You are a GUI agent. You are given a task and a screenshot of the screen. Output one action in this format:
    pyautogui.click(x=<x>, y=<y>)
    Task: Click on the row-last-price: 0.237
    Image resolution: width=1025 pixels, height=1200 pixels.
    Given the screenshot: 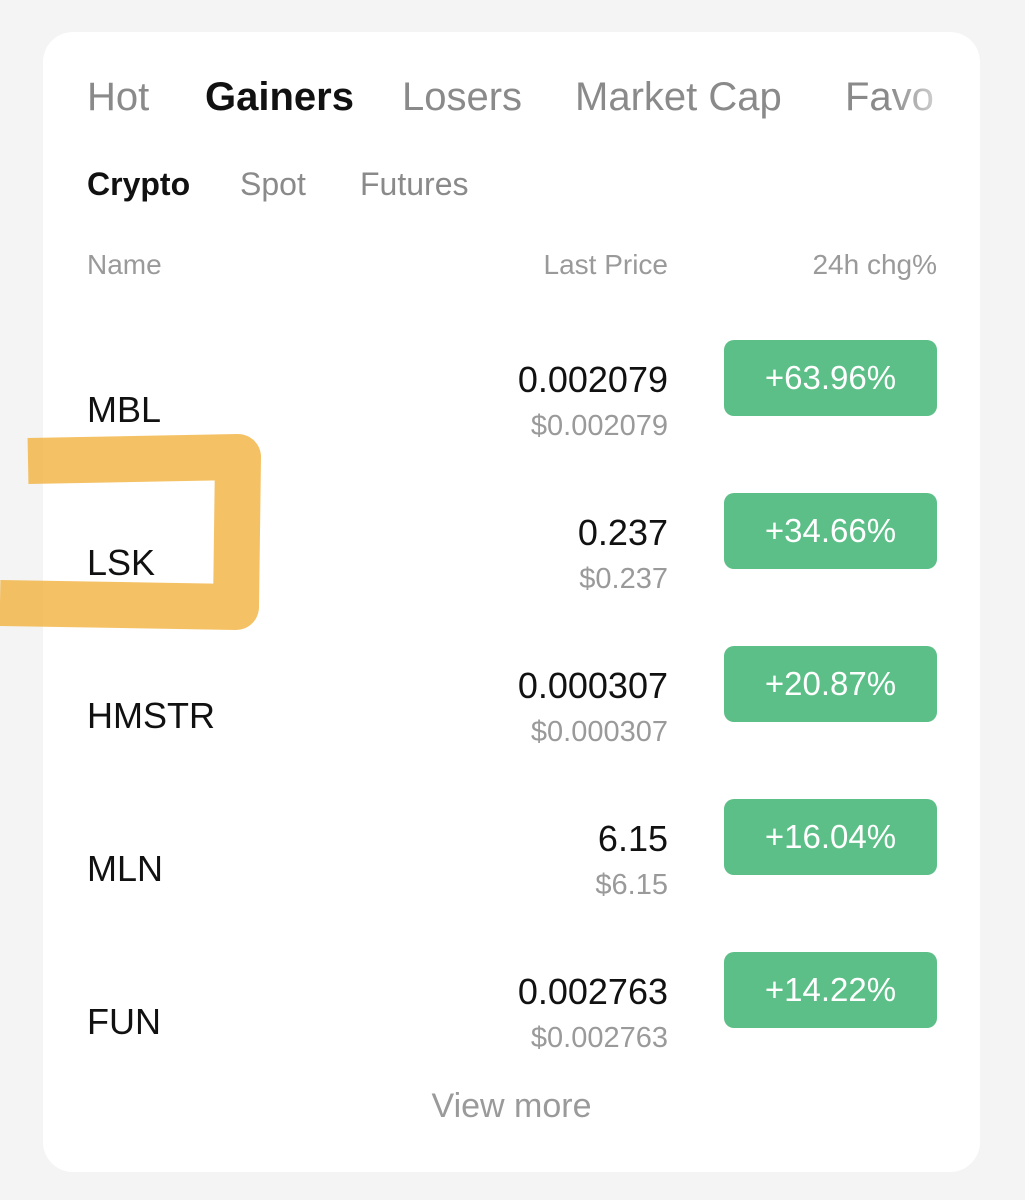 What is the action you would take?
    pyautogui.click(x=622, y=532)
    